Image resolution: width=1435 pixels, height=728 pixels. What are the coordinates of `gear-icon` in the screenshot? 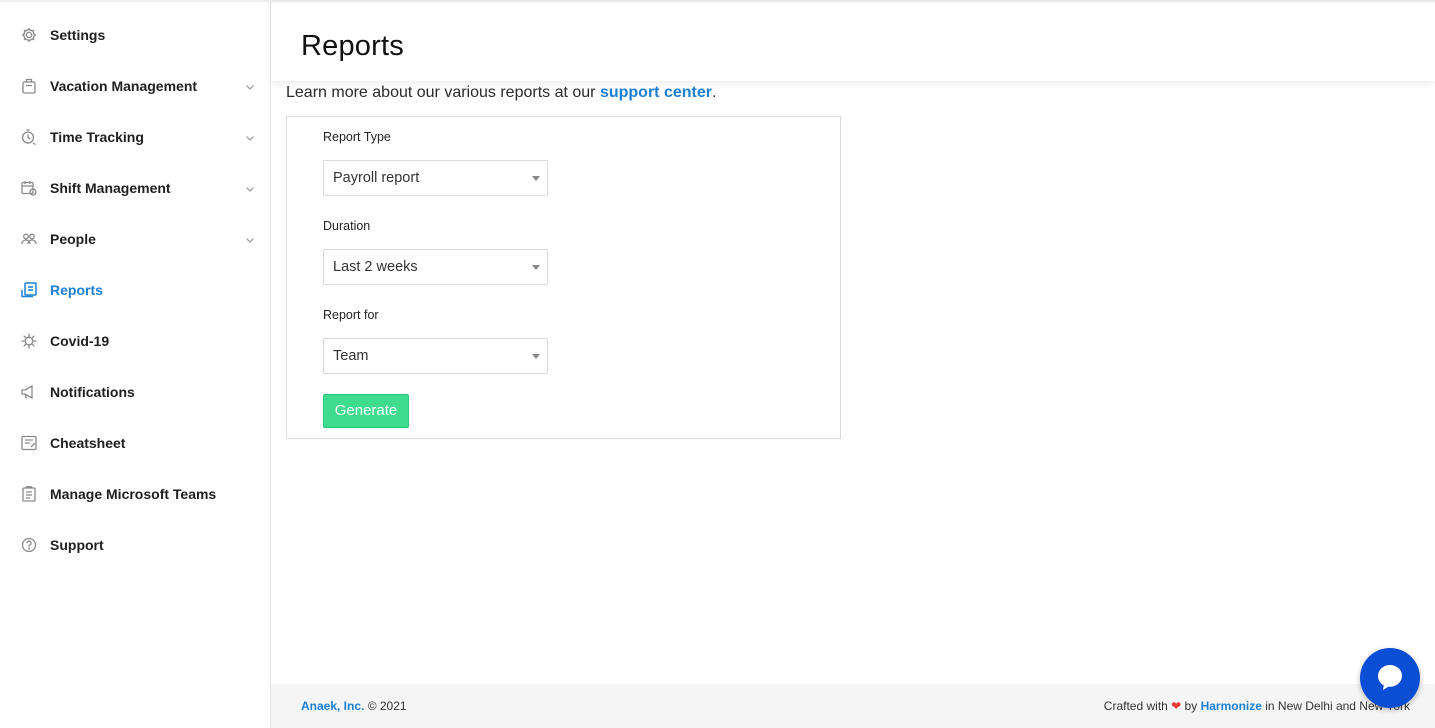 It's located at (29, 35).